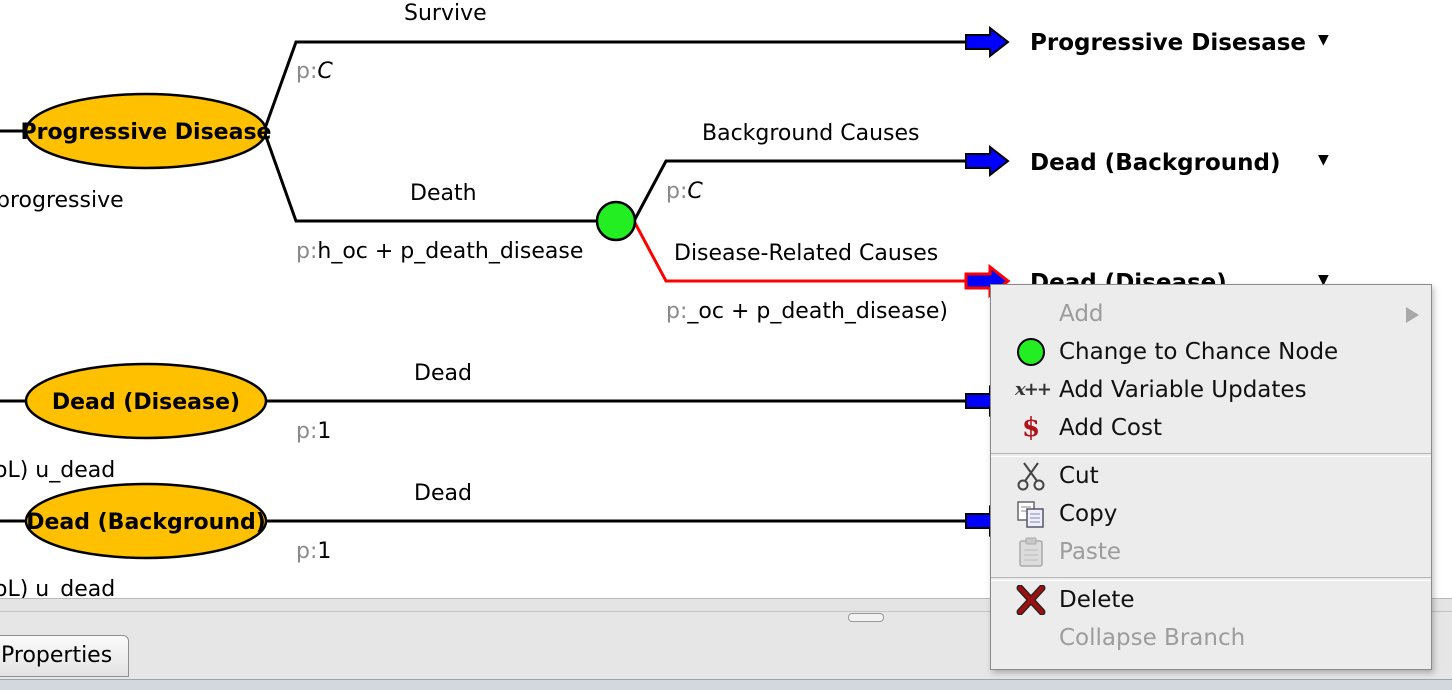 This screenshot has width=1452, height=690. What do you see at coordinates (1211, 314) in the screenshot?
I see `menu-item-add: Add` at bounding box center [1211, 314].